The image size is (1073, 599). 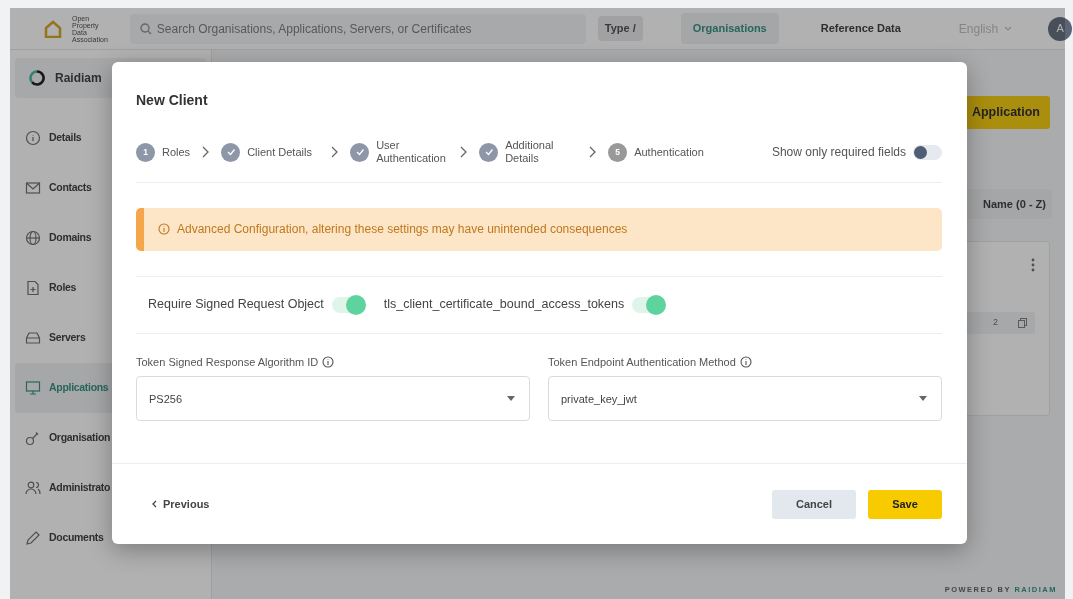 What do you see at coordinates (176, 153) in the screenshot?
I see `step-label: Roles` at bounding box center [176, 153].